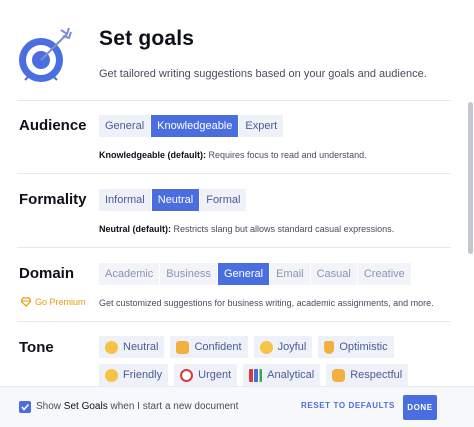 The width and height of the screenshot is (474, 427). What do you see at coordinates (129, 274) in the screenshot?
I see `domain-option-academic: Academic` at bounding box center [129, 274].